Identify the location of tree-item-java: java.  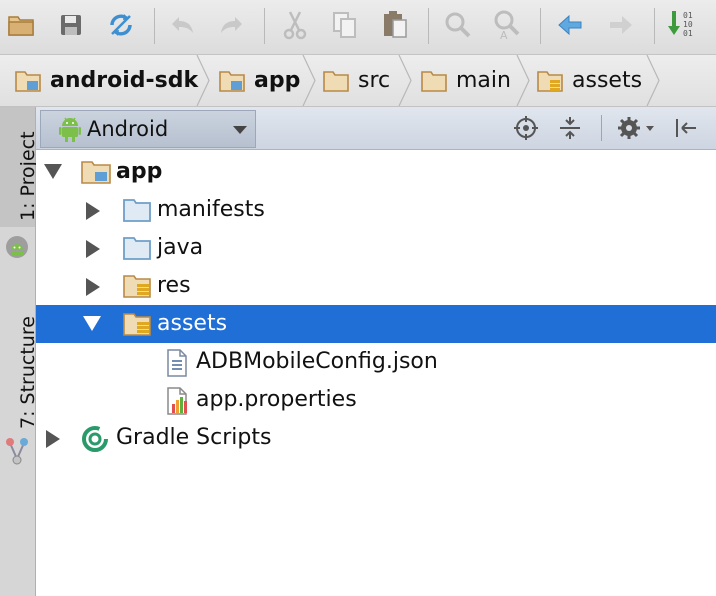
(376, 248).